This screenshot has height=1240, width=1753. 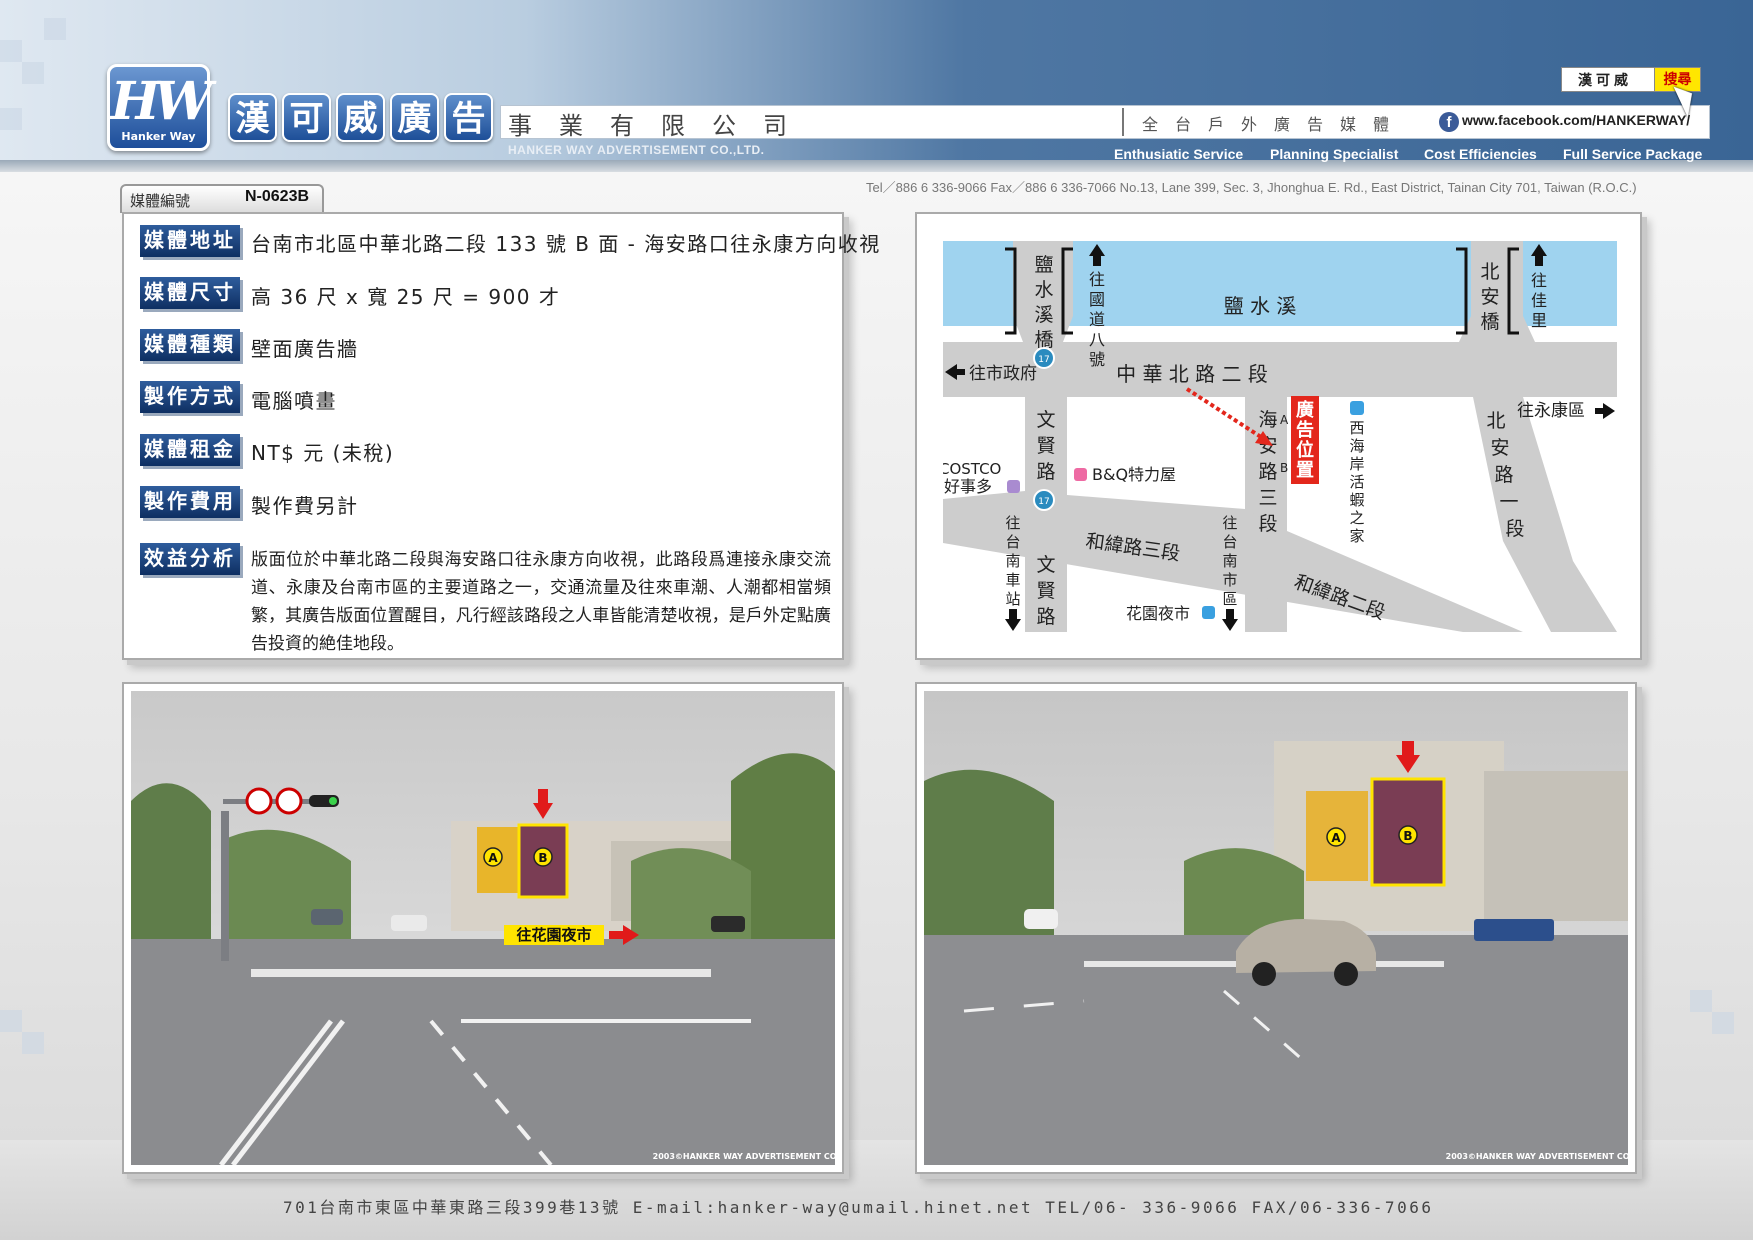 What do you see at coordinates (1356, 518) in the screenshot?
I see `seafood-char: 之` at bounding box center [1356, 518].